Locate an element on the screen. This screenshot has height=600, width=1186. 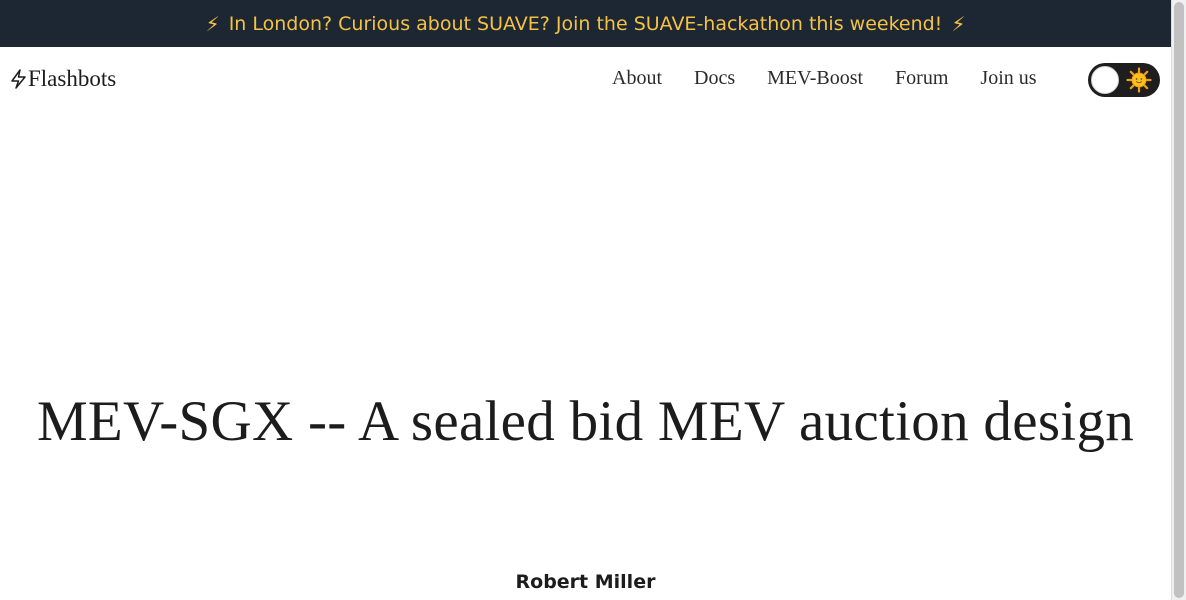
logo-link: Flashbots is located at coordinates (63, 79).